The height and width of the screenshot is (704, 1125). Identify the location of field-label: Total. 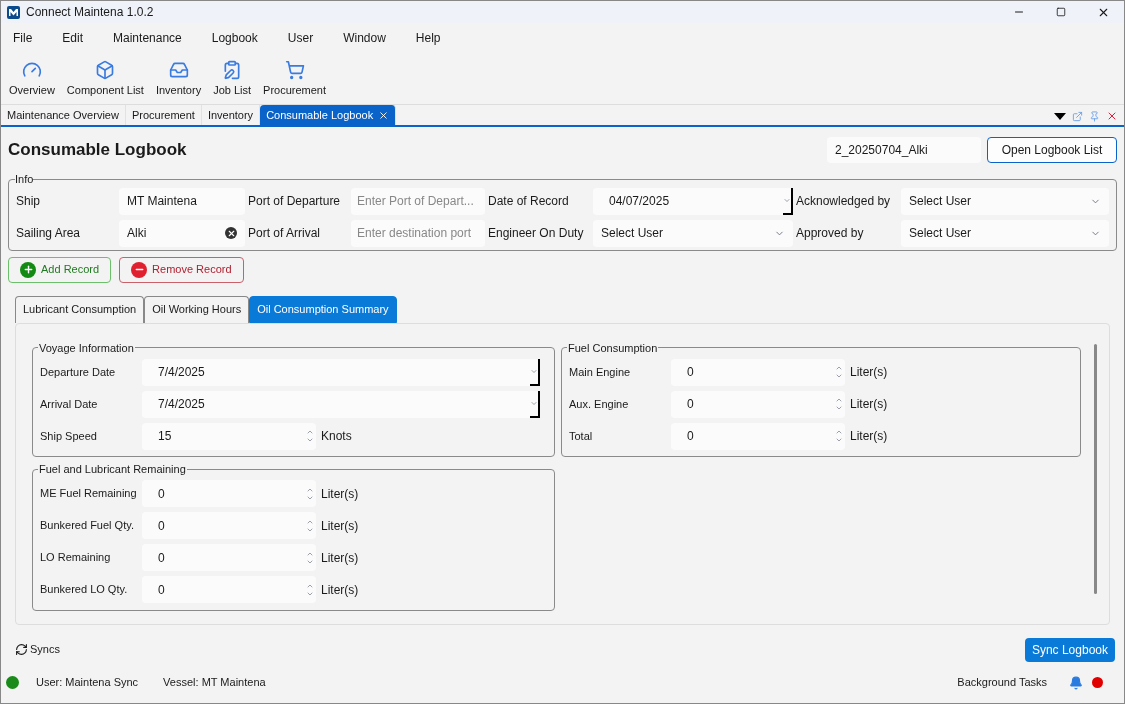
(581, 436).